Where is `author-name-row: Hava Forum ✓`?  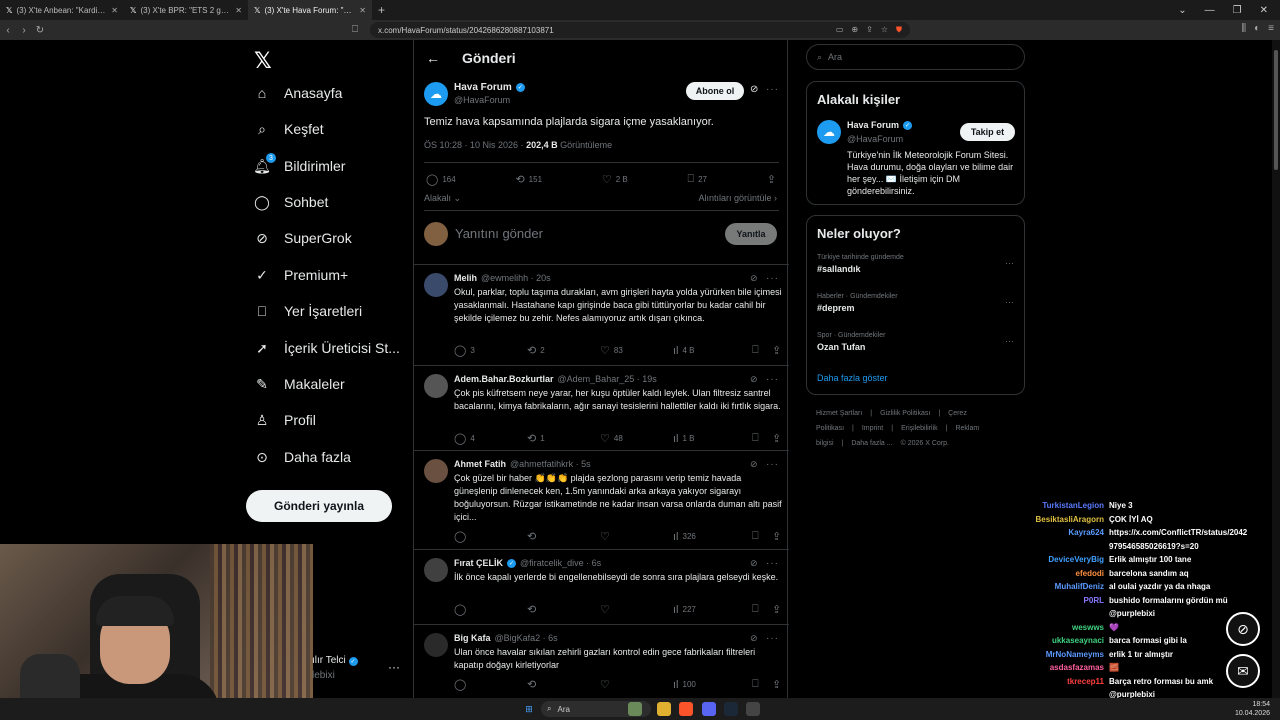
author-name-row: Hava Forum ✓ is located at coordinates (489, 87).